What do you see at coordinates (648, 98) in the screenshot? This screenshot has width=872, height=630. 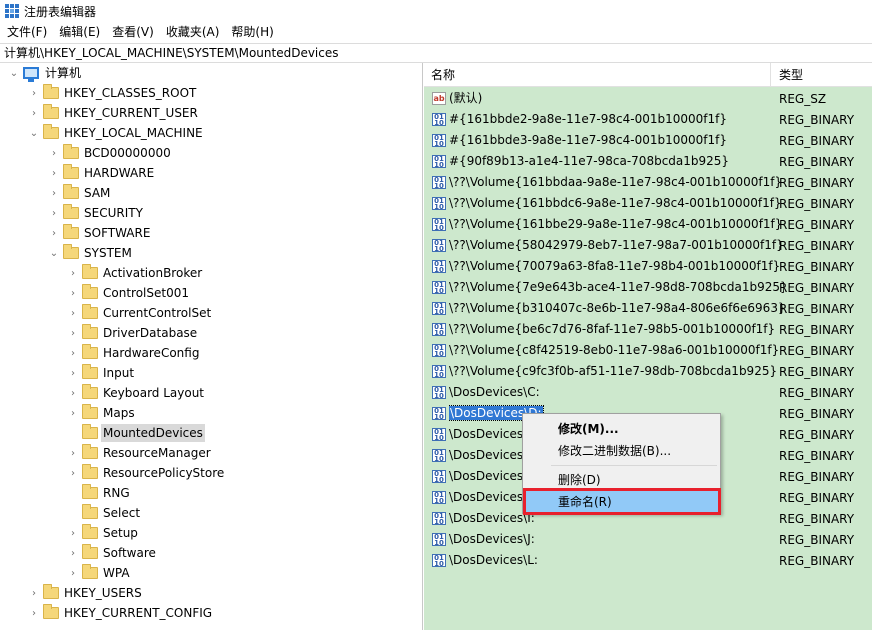 I see `value-row: ab (默认) REG_SZ` at bounding box center [648, 98].